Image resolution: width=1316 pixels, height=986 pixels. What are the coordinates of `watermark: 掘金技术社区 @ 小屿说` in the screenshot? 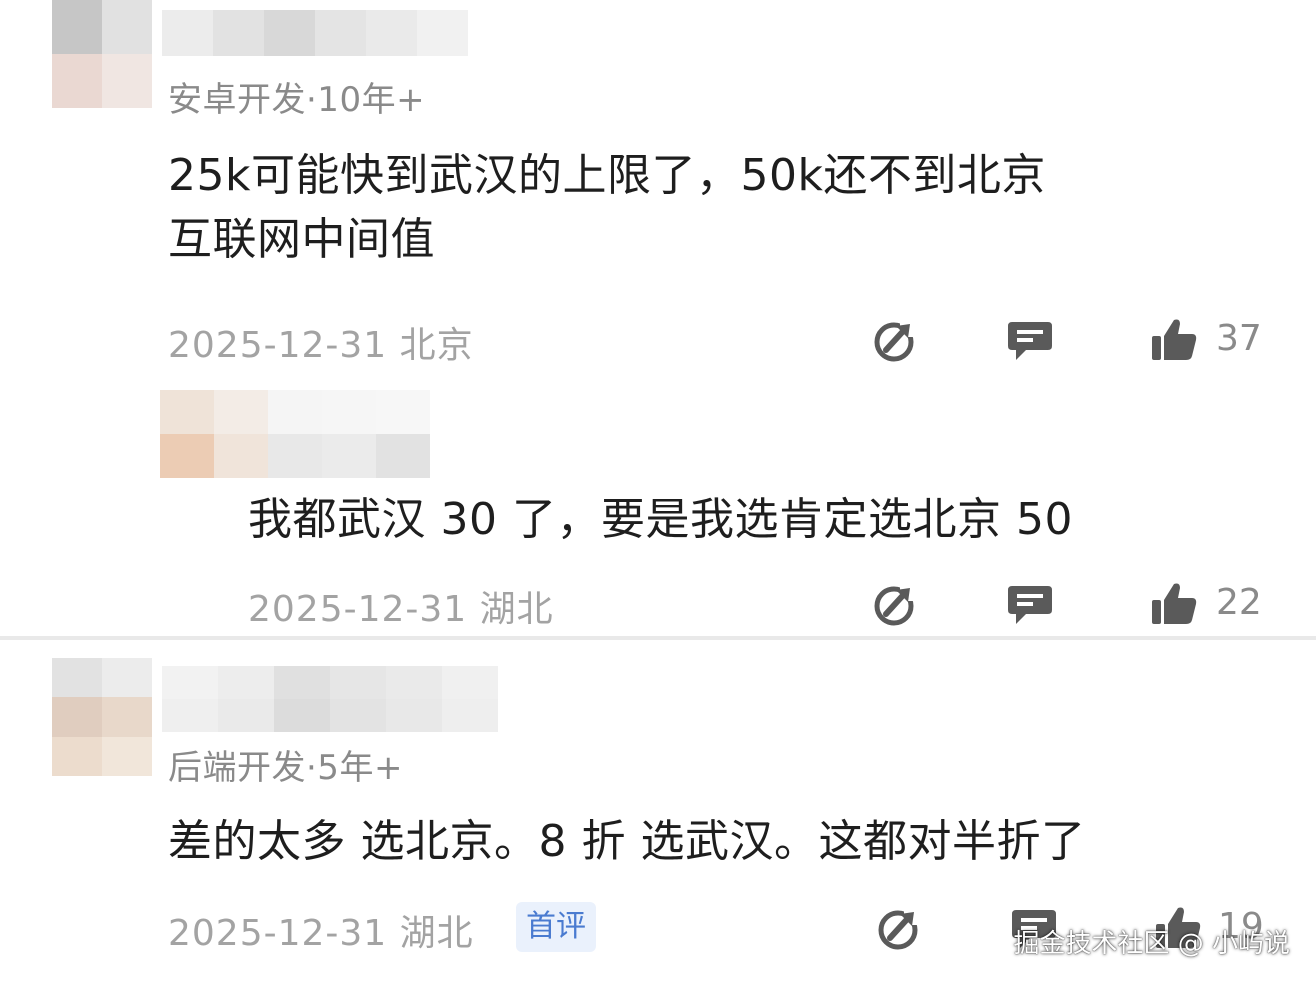 It's located at (1151, 944).